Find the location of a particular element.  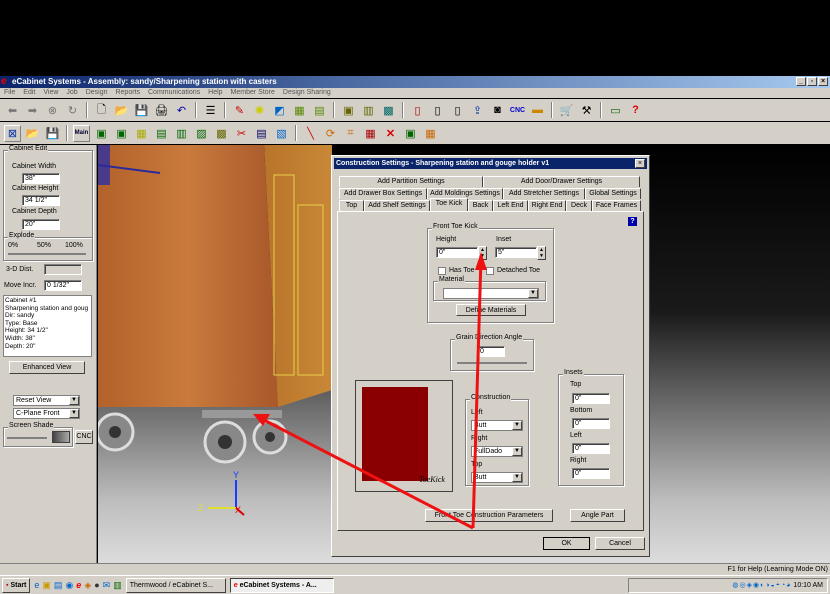

start-button: ▪ Start is located at coordinates (16, 585).